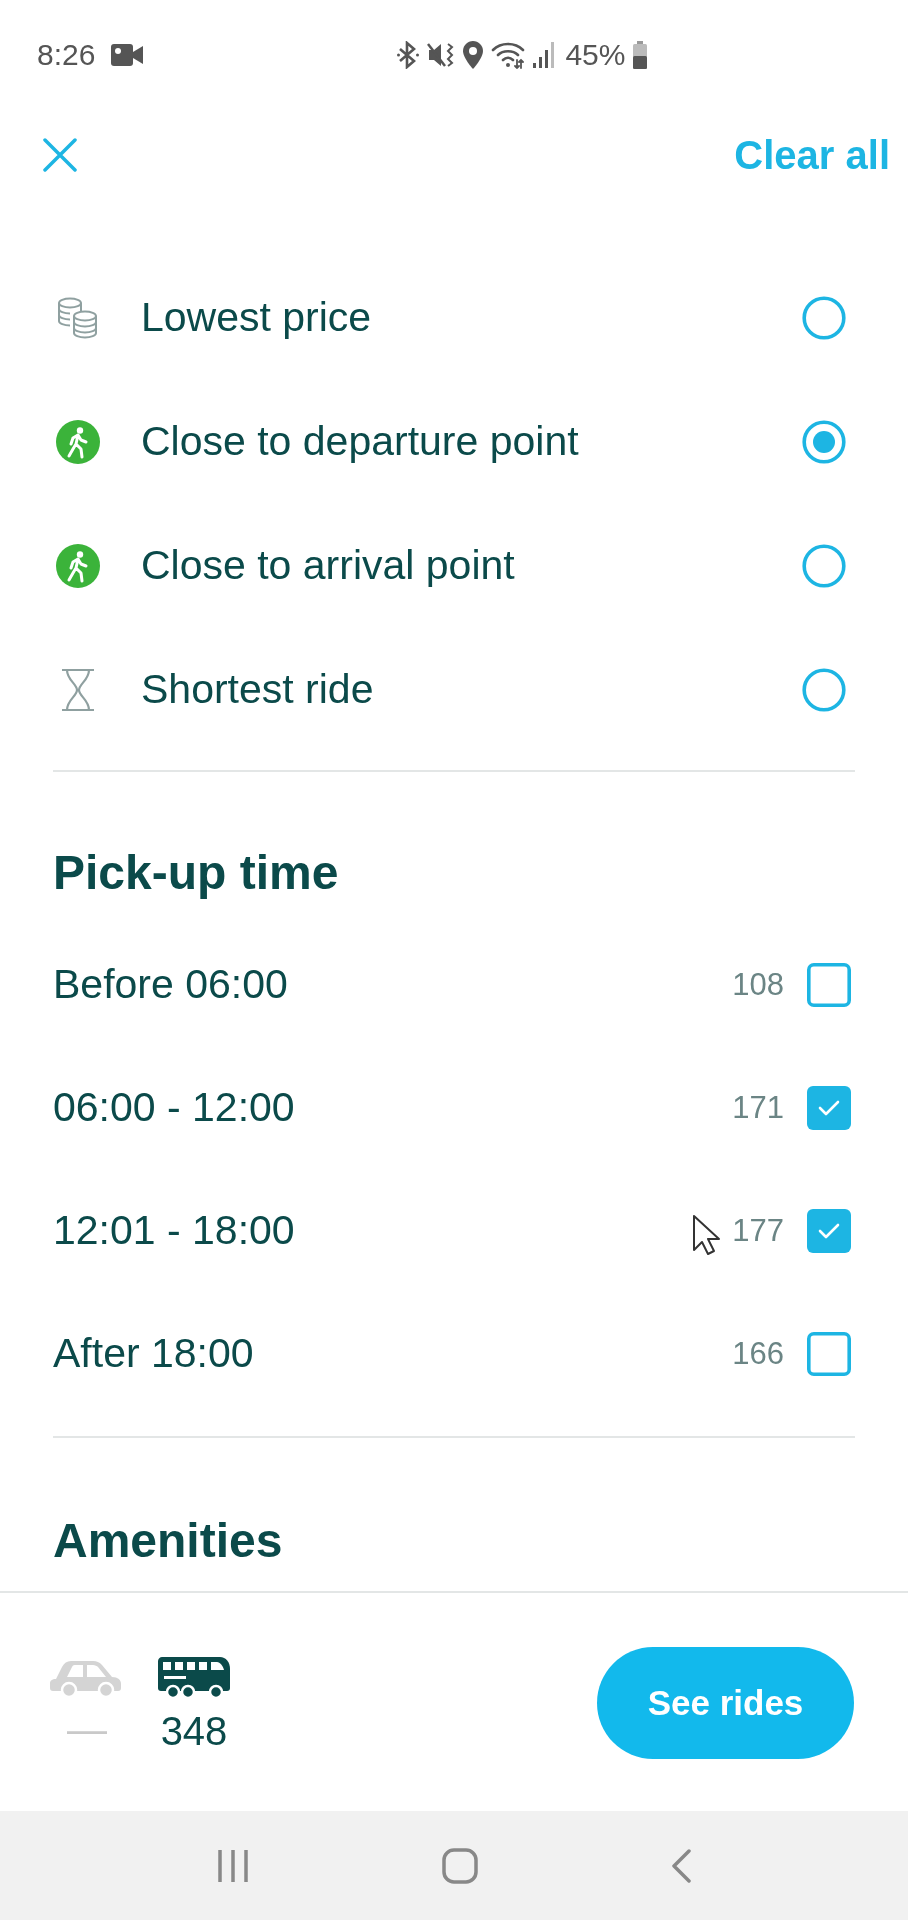  What do you see at coordinates (758, 984) in the screenshot?
I see `result-count: 108` at bounding box center [758, 984].